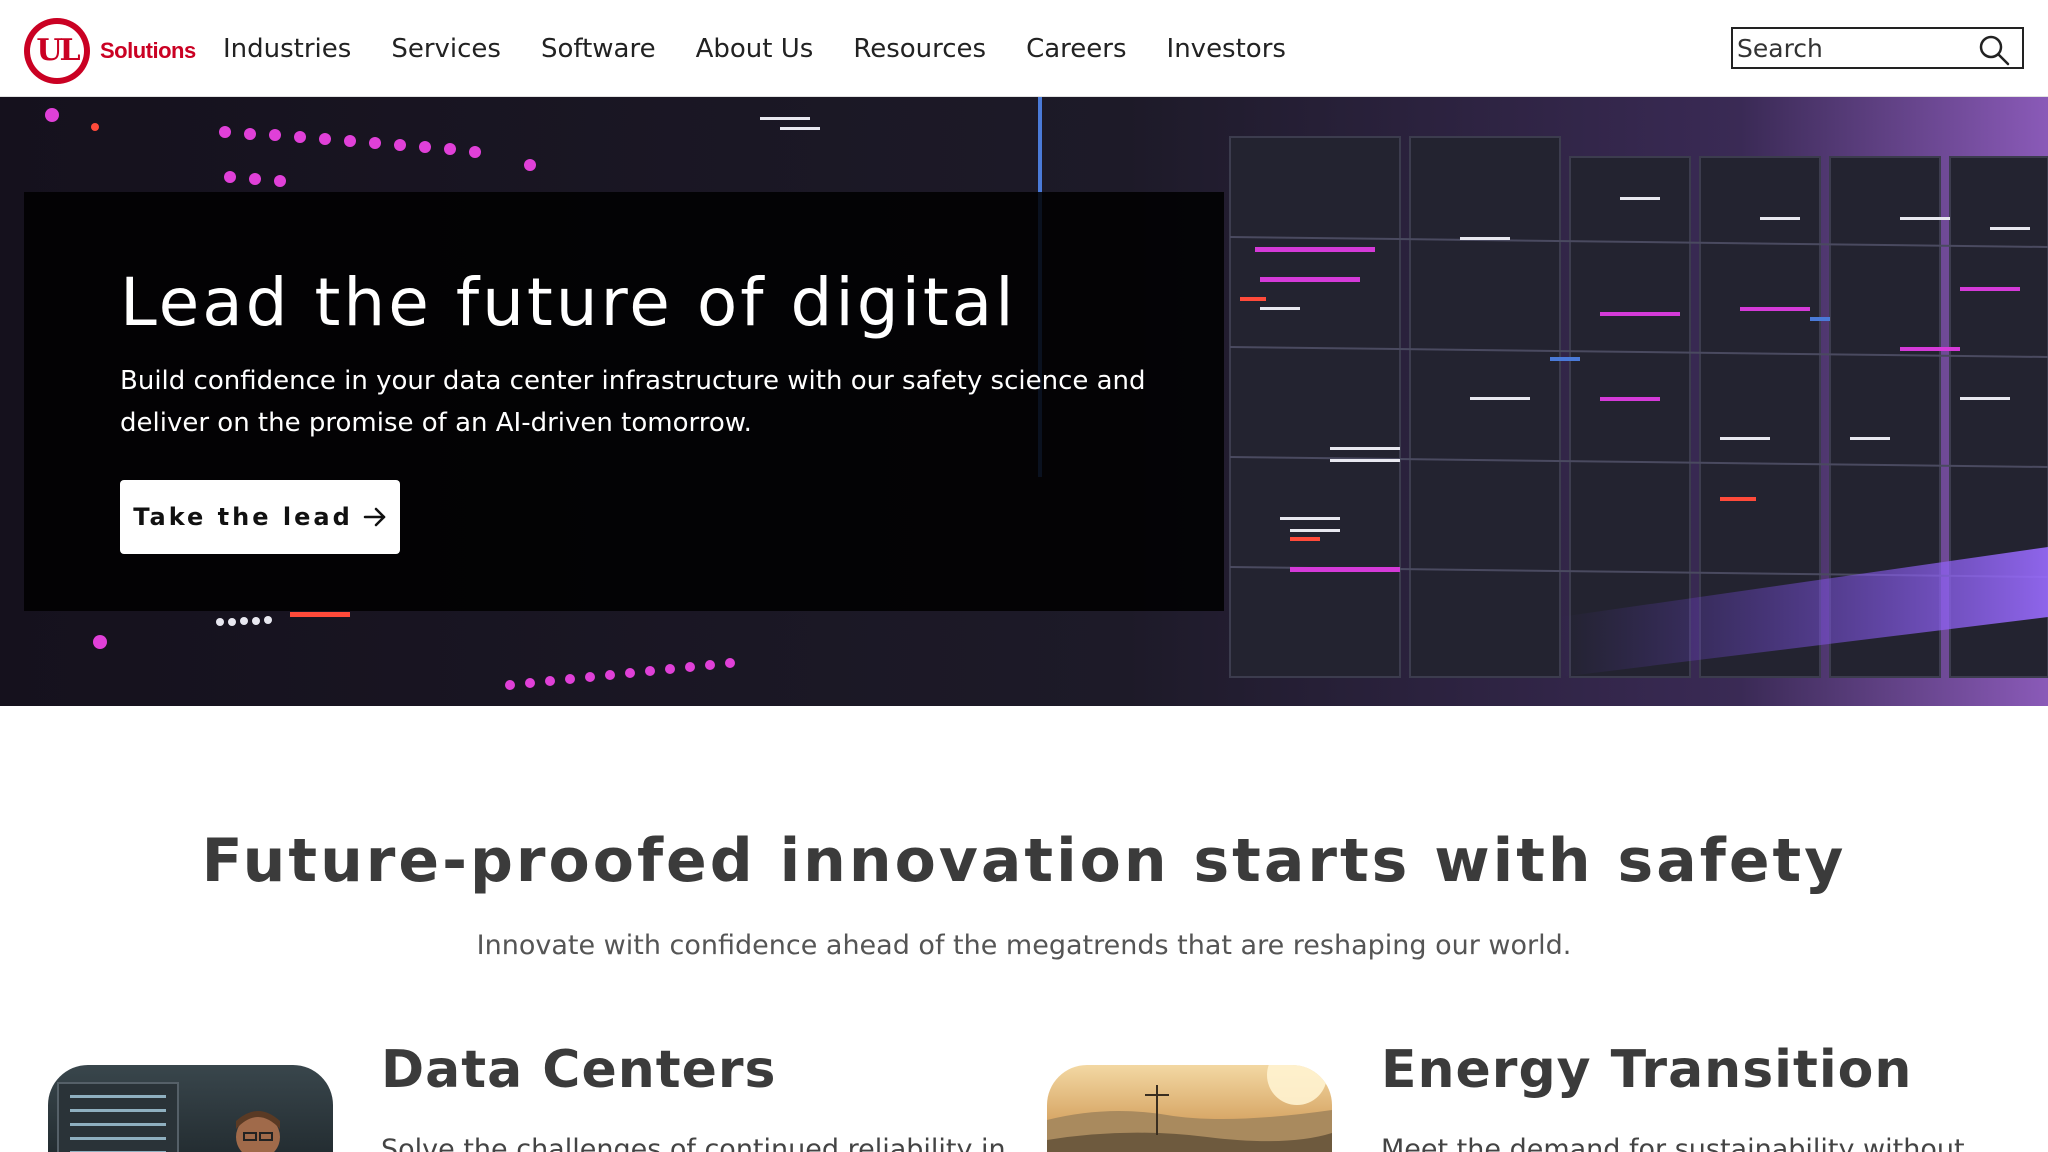 The width and height of the screenshot is (2048, 1152). Describe the element at coordinates (243, 517) in the screenshot. I see `cta-label: Take the lead` at that location.